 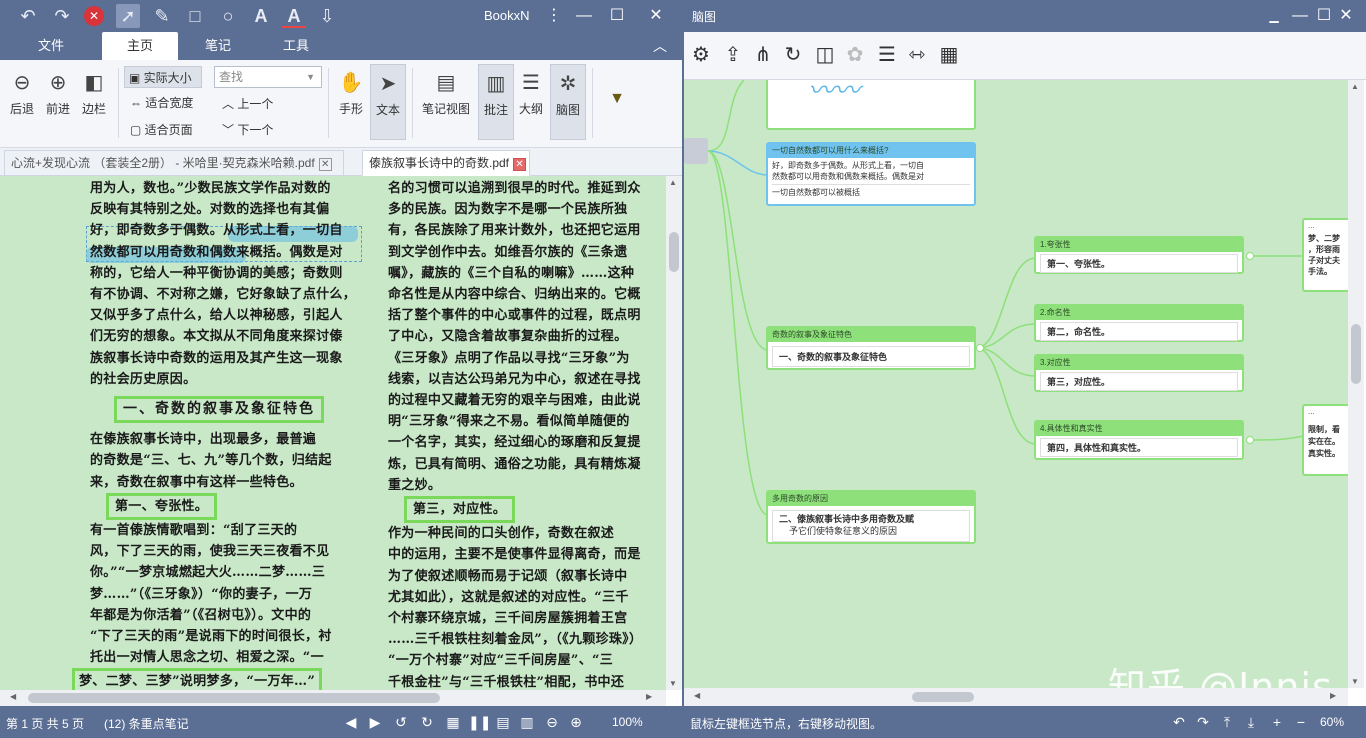 I want to click on select-arrow-icon: ➚, so click(x=128, y=16).